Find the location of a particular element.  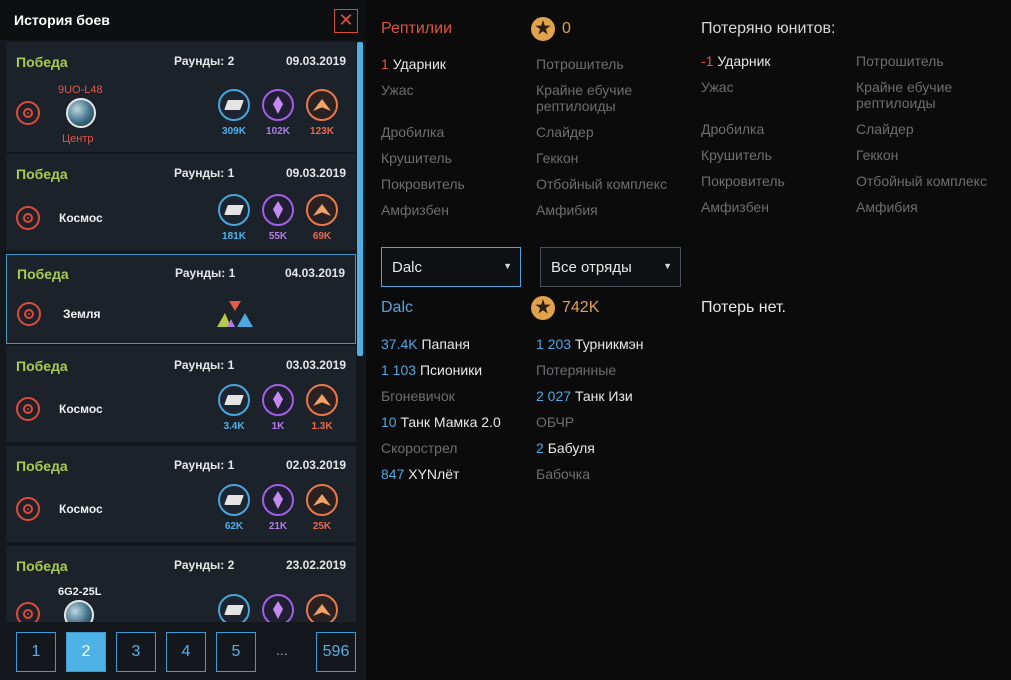

resources-mini-icon is located at coordinates (235, 314).